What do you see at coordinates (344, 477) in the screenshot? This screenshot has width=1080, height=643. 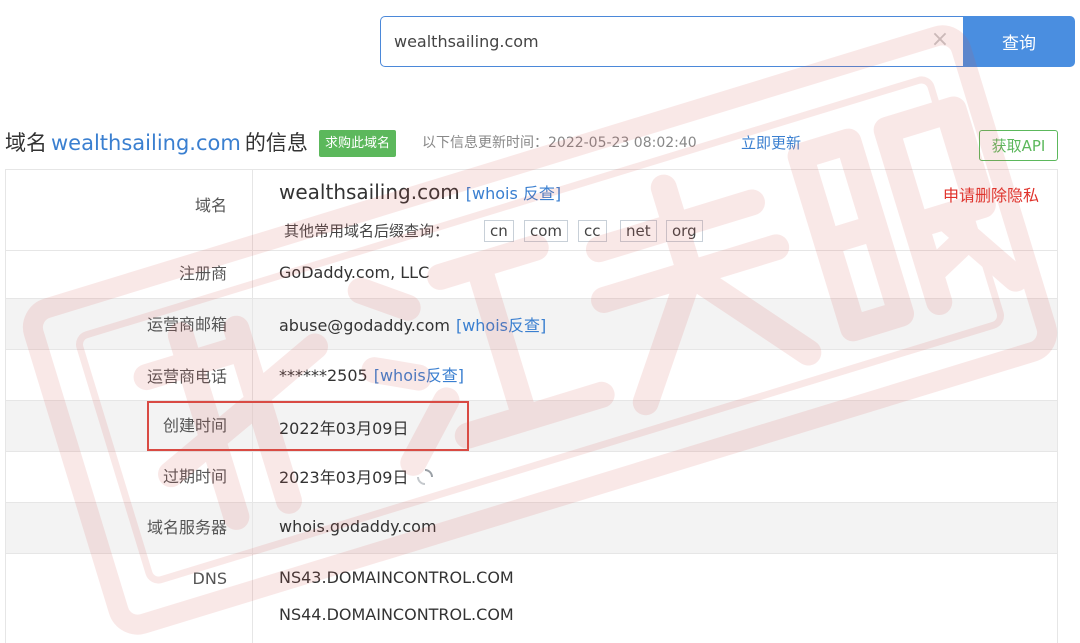 I see `expires-text: 2023年03月09日` at bounding box center [344, 477].